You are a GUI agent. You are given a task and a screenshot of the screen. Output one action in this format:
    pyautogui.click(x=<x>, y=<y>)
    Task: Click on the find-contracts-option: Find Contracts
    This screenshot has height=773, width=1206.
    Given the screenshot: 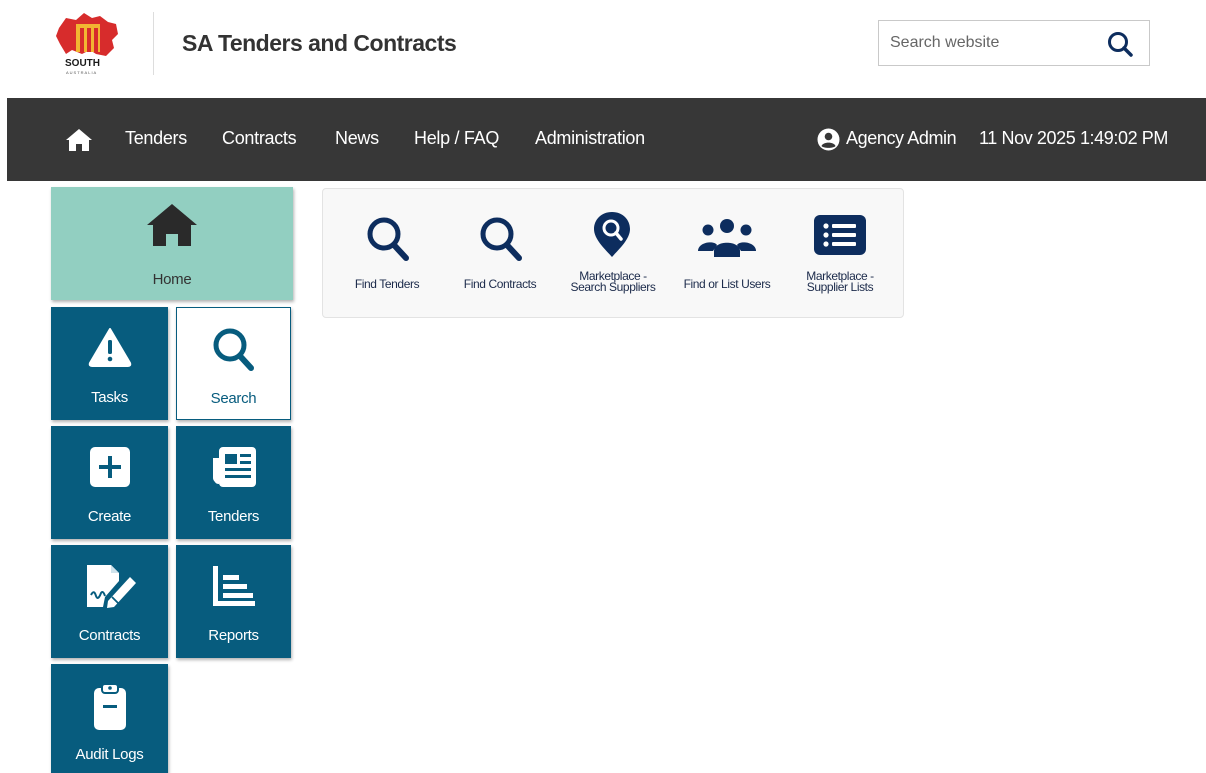 What is the action you would take?
    pyautogui.click(x=500, y=253)
    